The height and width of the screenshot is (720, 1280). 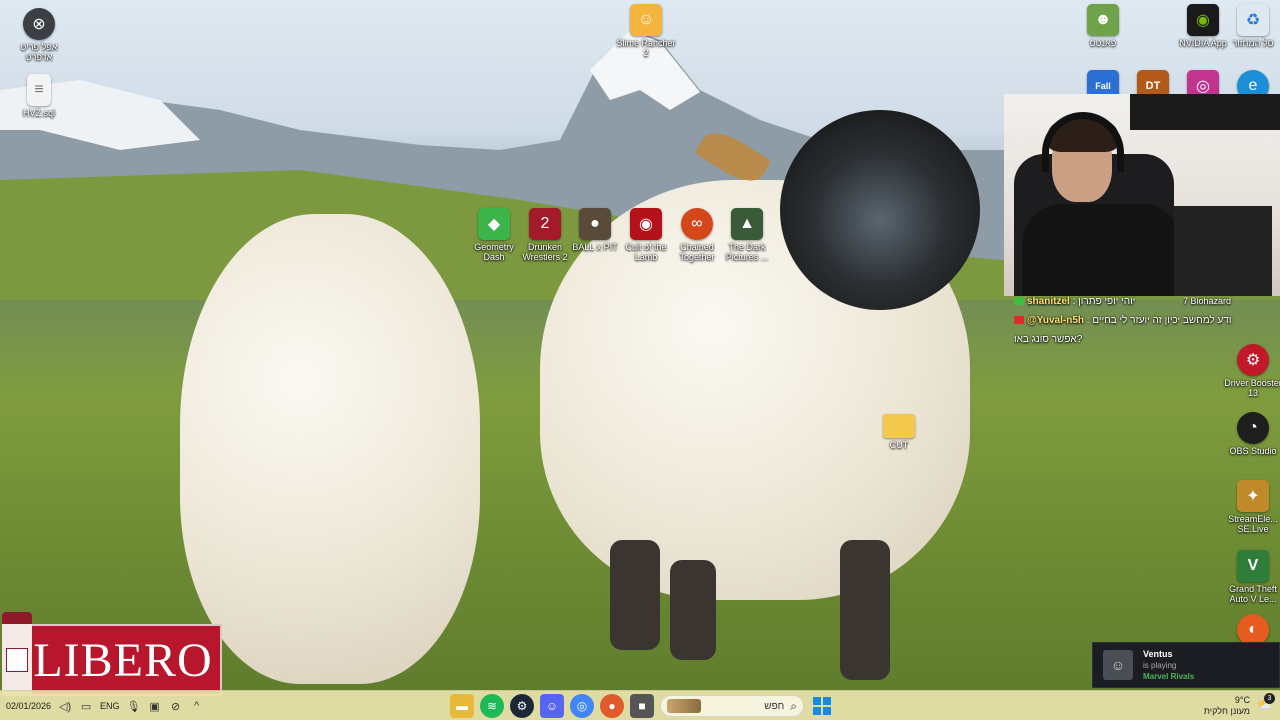 I want to click on notification-title: Ventus, so click(x=1158, y=654).